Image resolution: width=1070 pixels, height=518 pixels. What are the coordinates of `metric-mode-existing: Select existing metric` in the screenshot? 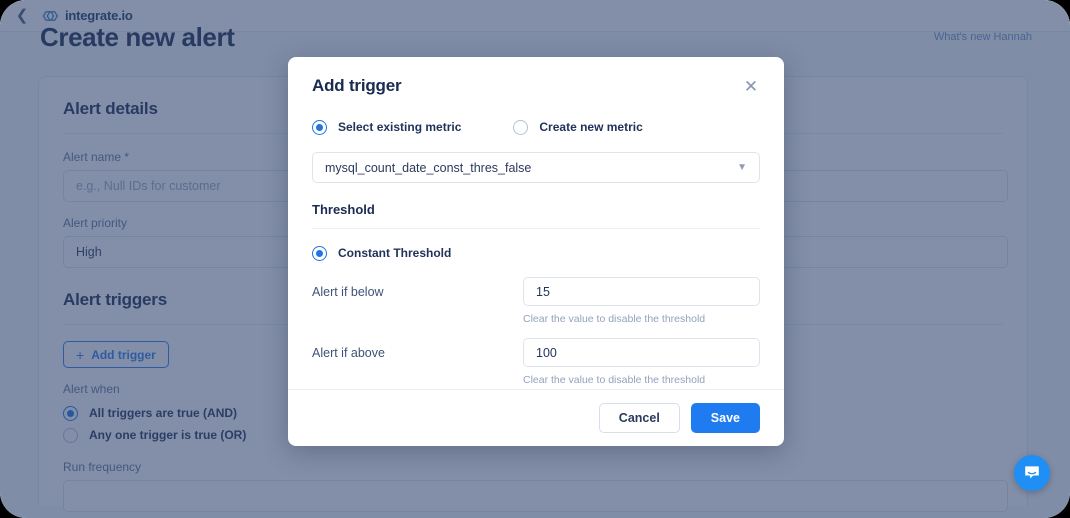 It's located at (386, 127).